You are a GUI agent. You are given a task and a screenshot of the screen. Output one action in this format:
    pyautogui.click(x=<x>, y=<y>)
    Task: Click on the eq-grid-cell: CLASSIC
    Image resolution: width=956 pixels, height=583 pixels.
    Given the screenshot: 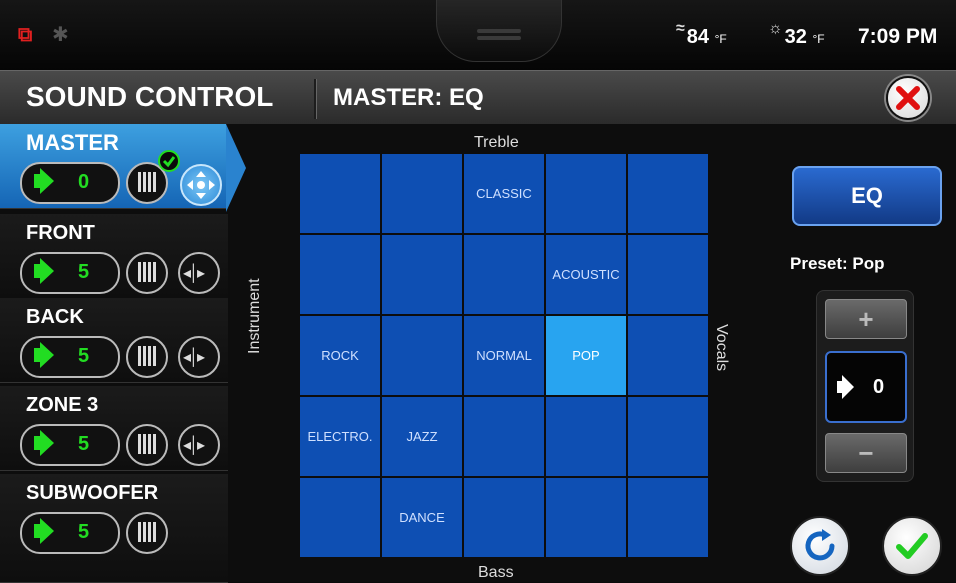 What is the action you would take?
    pyautogui.click(x=504, y=193)
    